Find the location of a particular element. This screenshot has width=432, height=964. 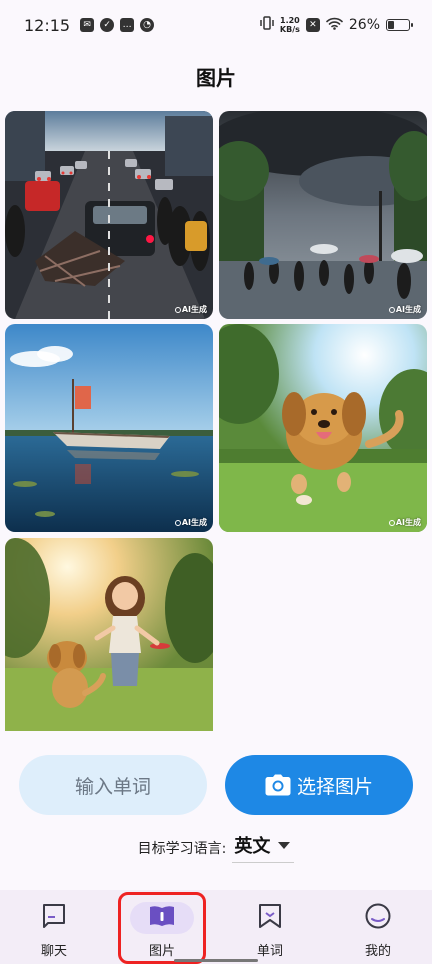

wechat-notification-icon: ◔ is located at coordinates (147, 25).